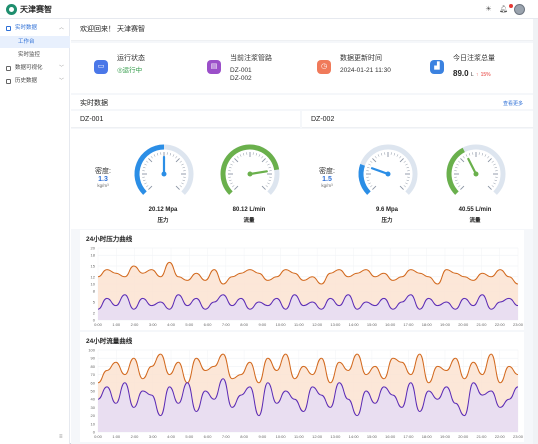  I want to click on x-tick-label: 0:00, so click(98, 436).